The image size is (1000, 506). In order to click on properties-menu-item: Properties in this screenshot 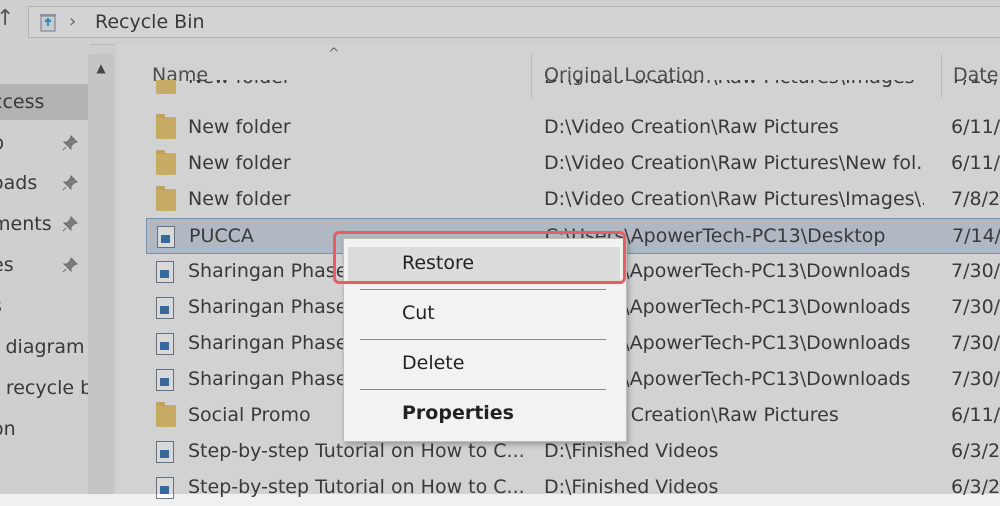, I will do `click(484, 414)`.